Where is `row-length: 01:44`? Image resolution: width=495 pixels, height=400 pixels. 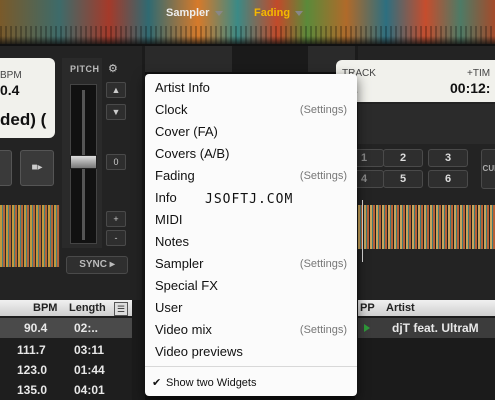
row-length: 01:44 is located at coordinates (89, 370).